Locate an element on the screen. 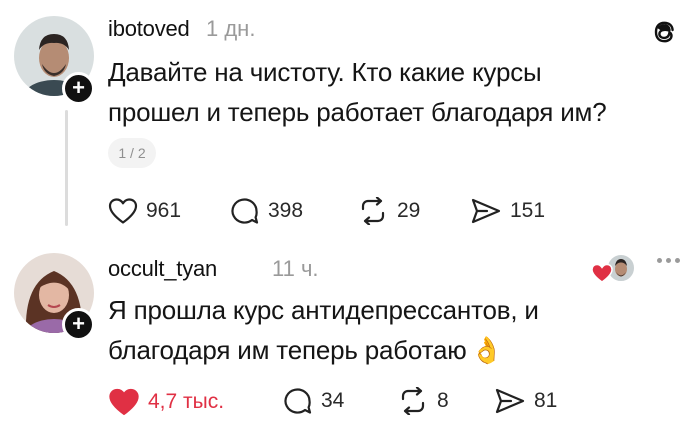 This screenshot has width=700, height=432. like-button: 4,7 тыс. is located at coordinates (166, 402).